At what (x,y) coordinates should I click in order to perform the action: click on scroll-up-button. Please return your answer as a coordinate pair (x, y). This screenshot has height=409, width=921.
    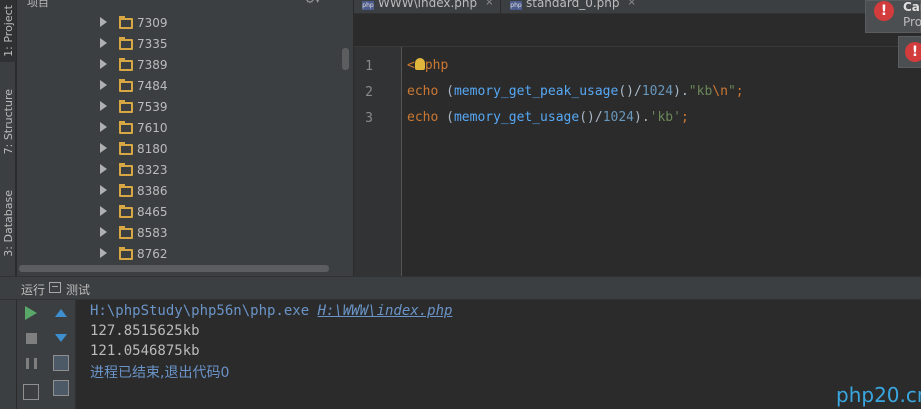
    Looking at the image, I should click on (61, 313).